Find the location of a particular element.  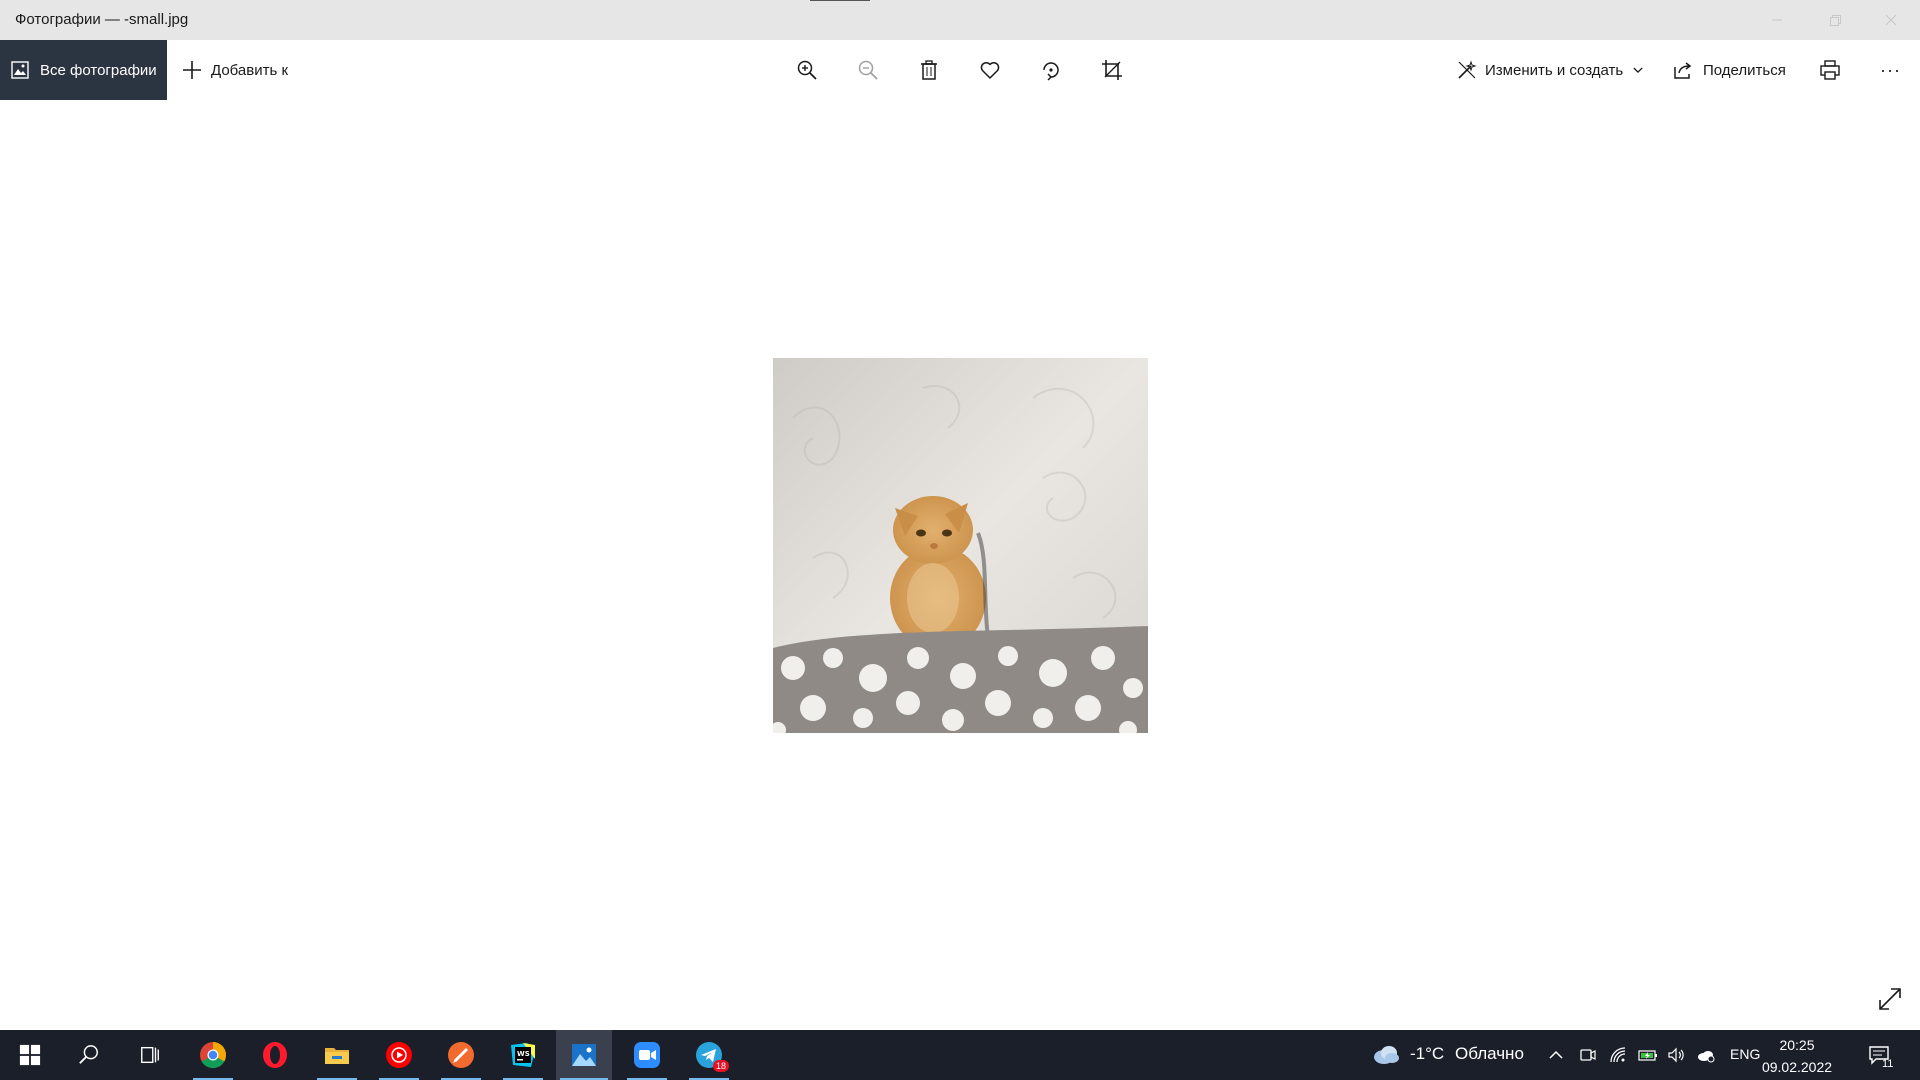

camera-tray-icon is located at coordinates (1588, 1055).